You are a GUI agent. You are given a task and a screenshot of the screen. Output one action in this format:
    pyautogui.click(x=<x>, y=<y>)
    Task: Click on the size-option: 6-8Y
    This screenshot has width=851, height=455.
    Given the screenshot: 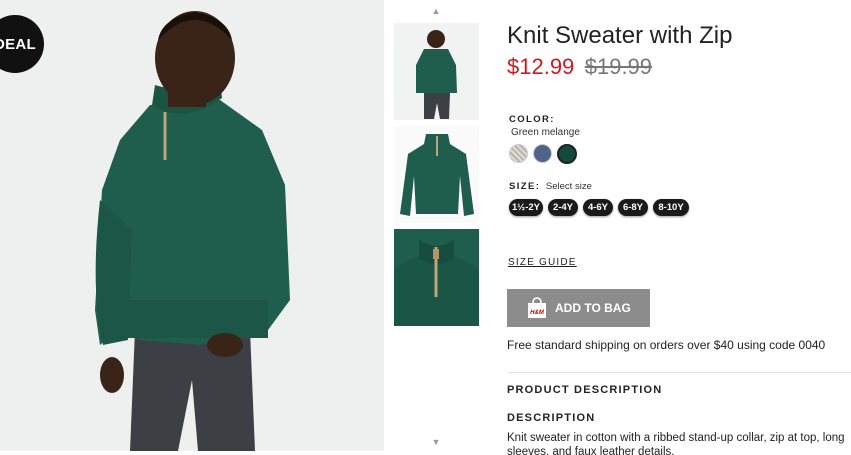 What is the action you would take?
    pyautogui.click(x=633, y=207)
    